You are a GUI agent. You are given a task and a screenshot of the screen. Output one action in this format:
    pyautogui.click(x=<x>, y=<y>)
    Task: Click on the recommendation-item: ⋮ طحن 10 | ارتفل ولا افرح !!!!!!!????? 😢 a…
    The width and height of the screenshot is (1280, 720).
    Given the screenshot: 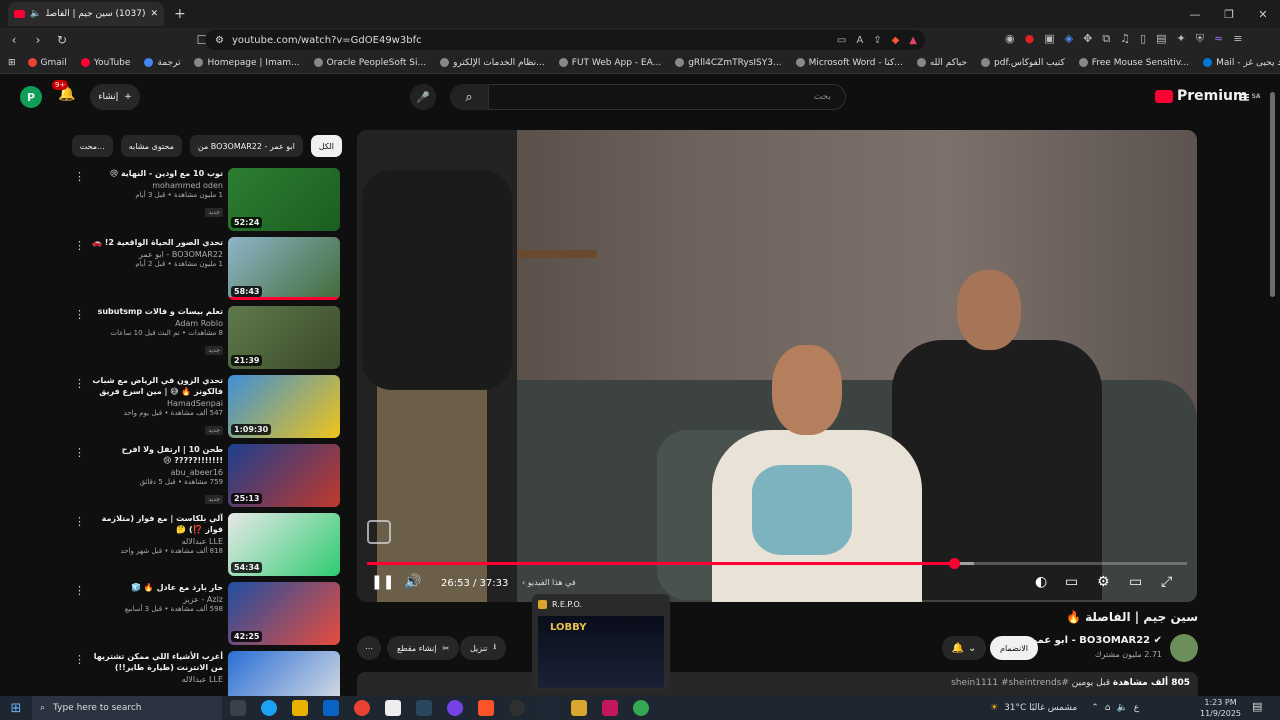 What is the action you would take?
    pyautogui.click(x=201, y=478)
    